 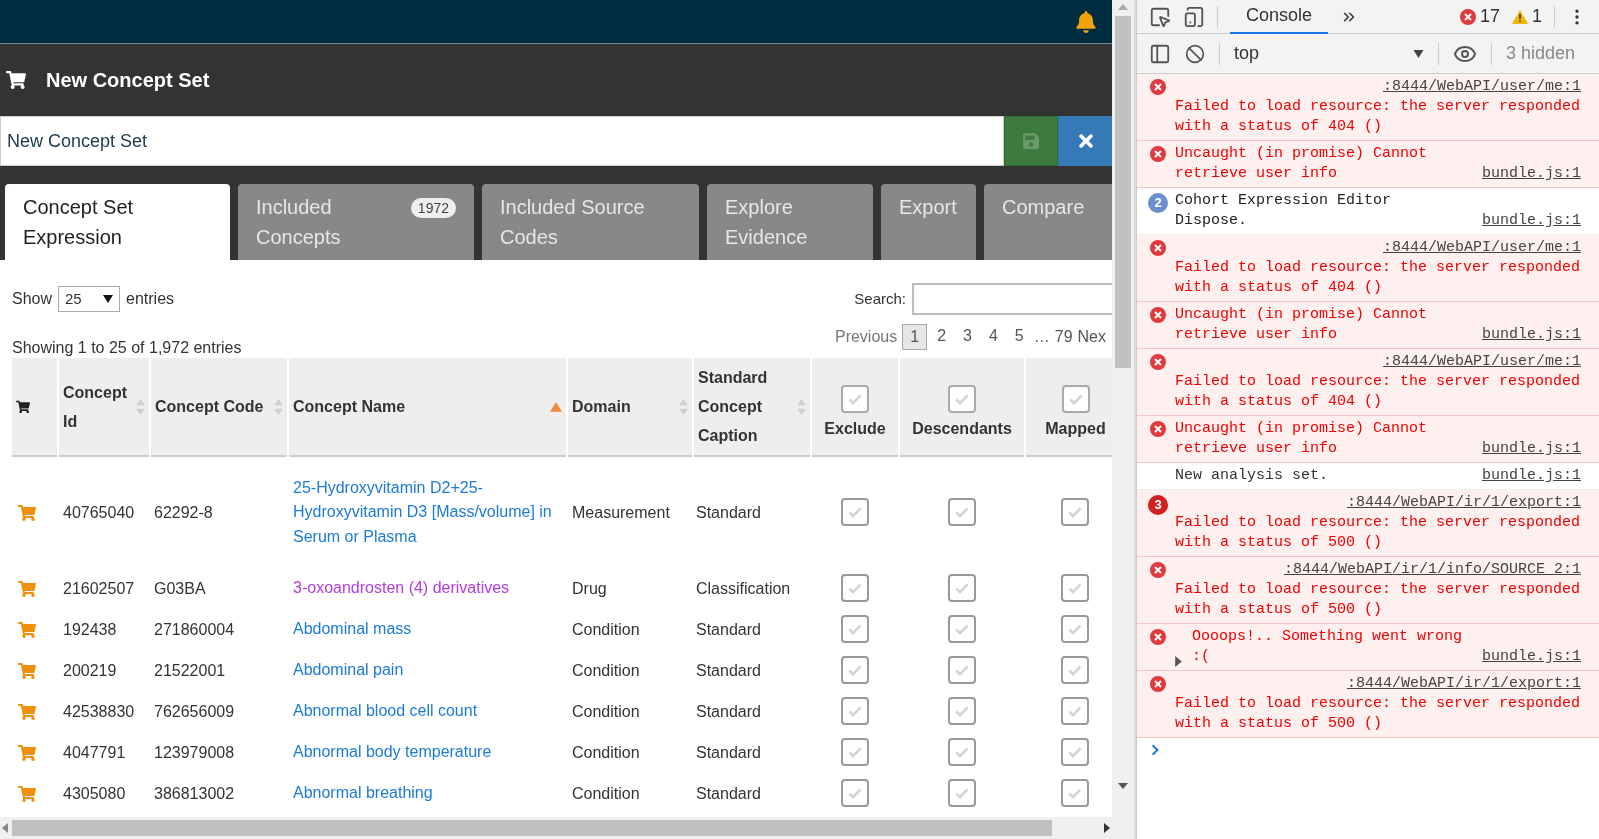 What do you see at coordinates (427, 512) in the screenshot?
I see `concept-link: 25-Hydroxyvitamin D2+25-Hydroxyvitamin D3 [Mass/volume] in Serum or Plasma` at bounding box center [427, 512].